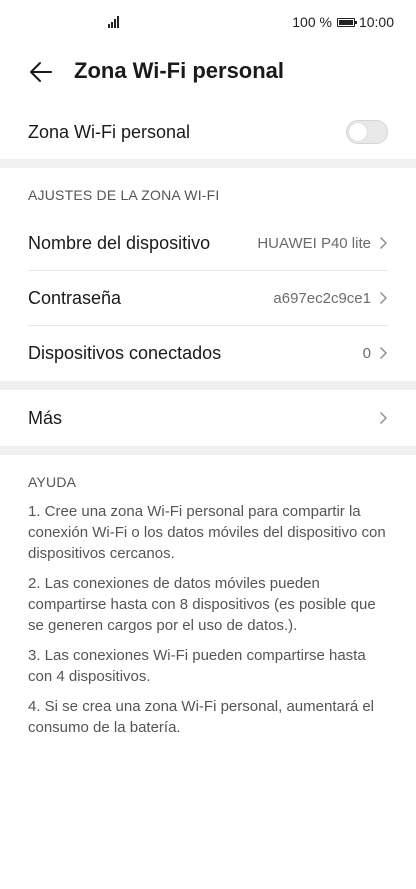 This screenshot has height=889, width=416. Describe the element at coordinates (179, 70) in the screenshot. I see `page-title: Zona Wi-Fi personal` at that location.